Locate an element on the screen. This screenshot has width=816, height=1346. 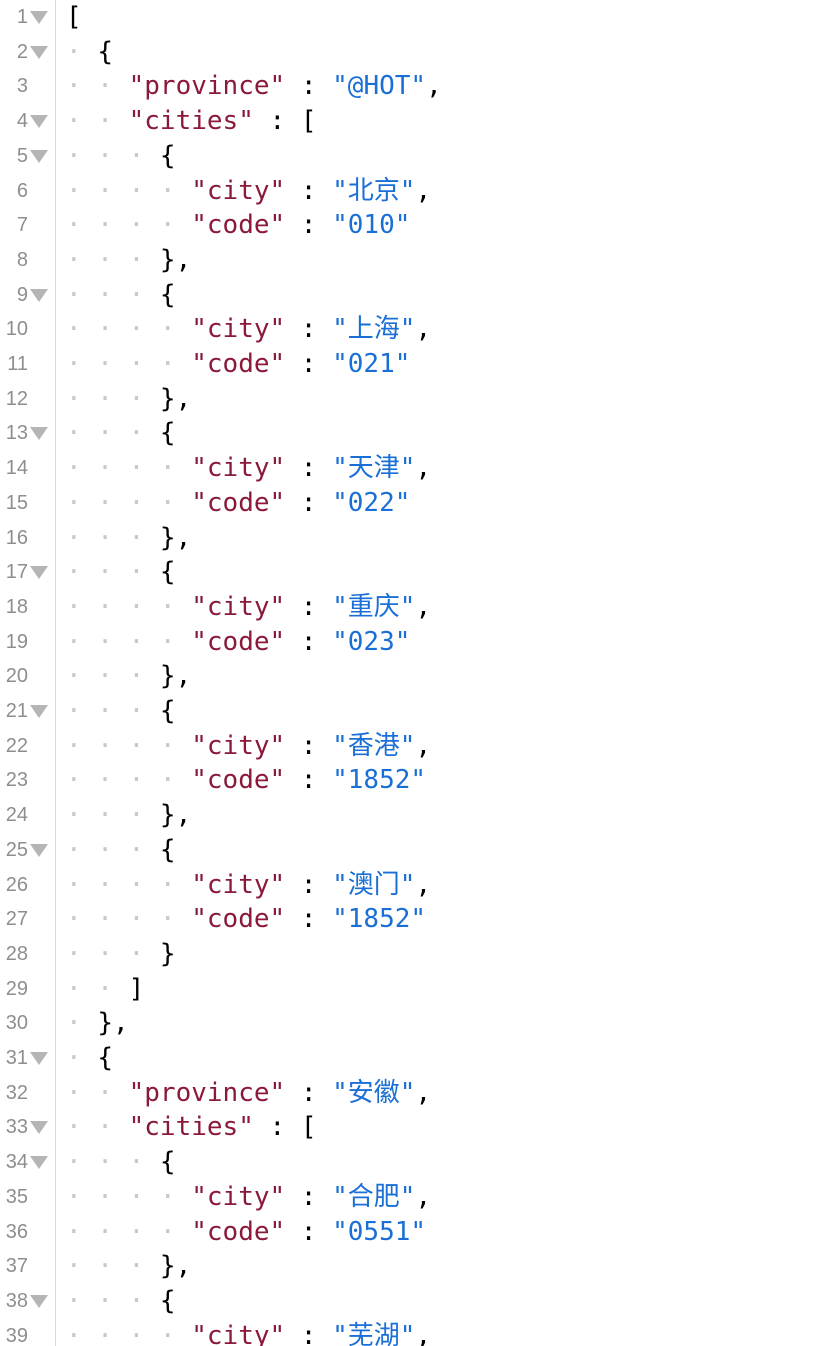
code-line: 21 · · · { is located at coordinates (408, 711).